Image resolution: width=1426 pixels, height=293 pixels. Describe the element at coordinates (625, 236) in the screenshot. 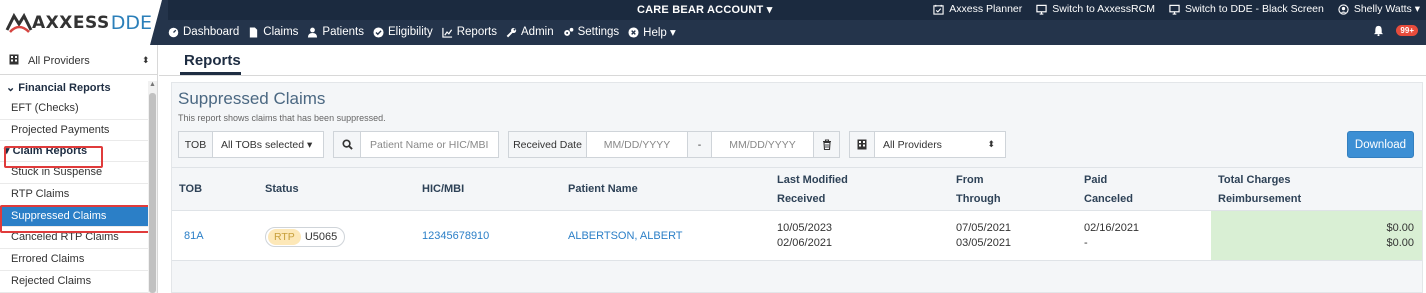

I see `row-patient-link: ALBERTSON, ALBERT` at that location.